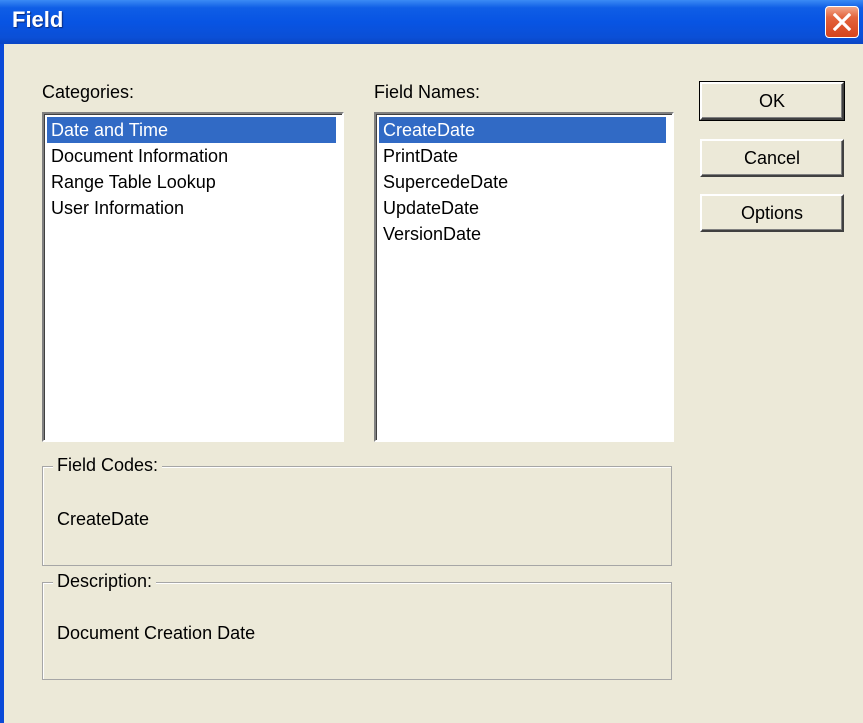 This screenshot has height=723, width=863. Describe the element at coordinates (357, 510) in the screenshot. I see `field-codes-group: Field Codes: CreateDate` at that location.